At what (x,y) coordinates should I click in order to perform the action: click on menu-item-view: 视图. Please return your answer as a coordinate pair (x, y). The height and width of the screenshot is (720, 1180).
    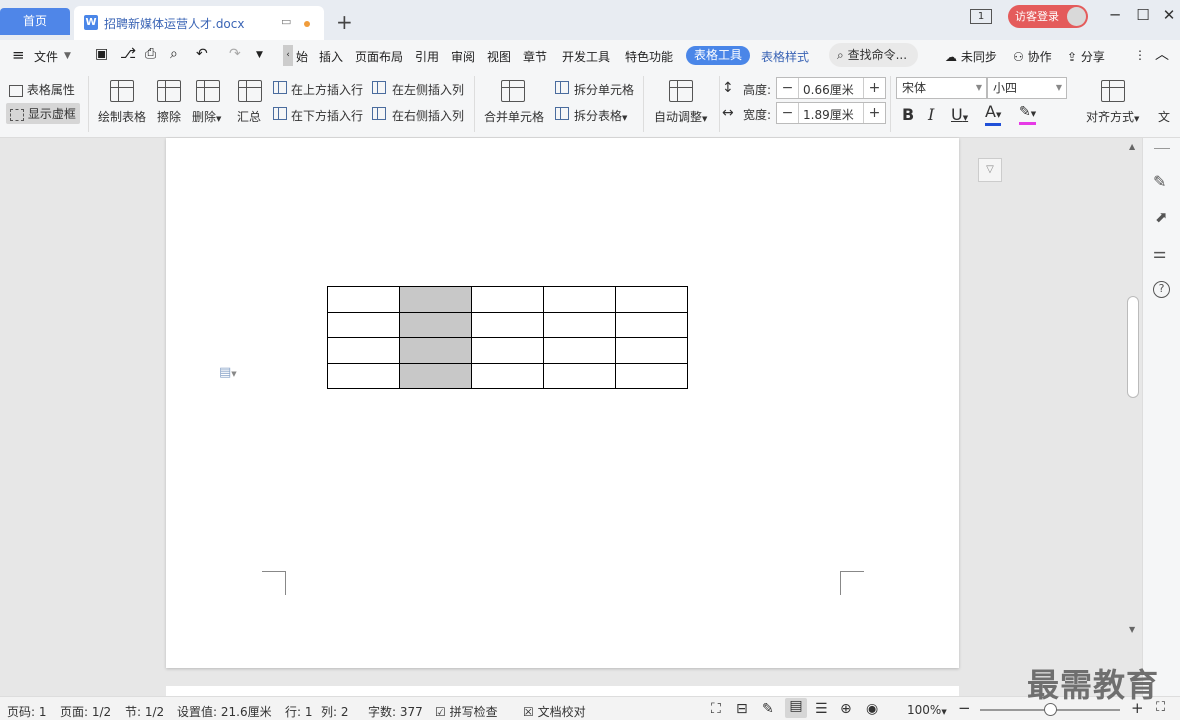
    Looking at the image, I should click on (499, 56).